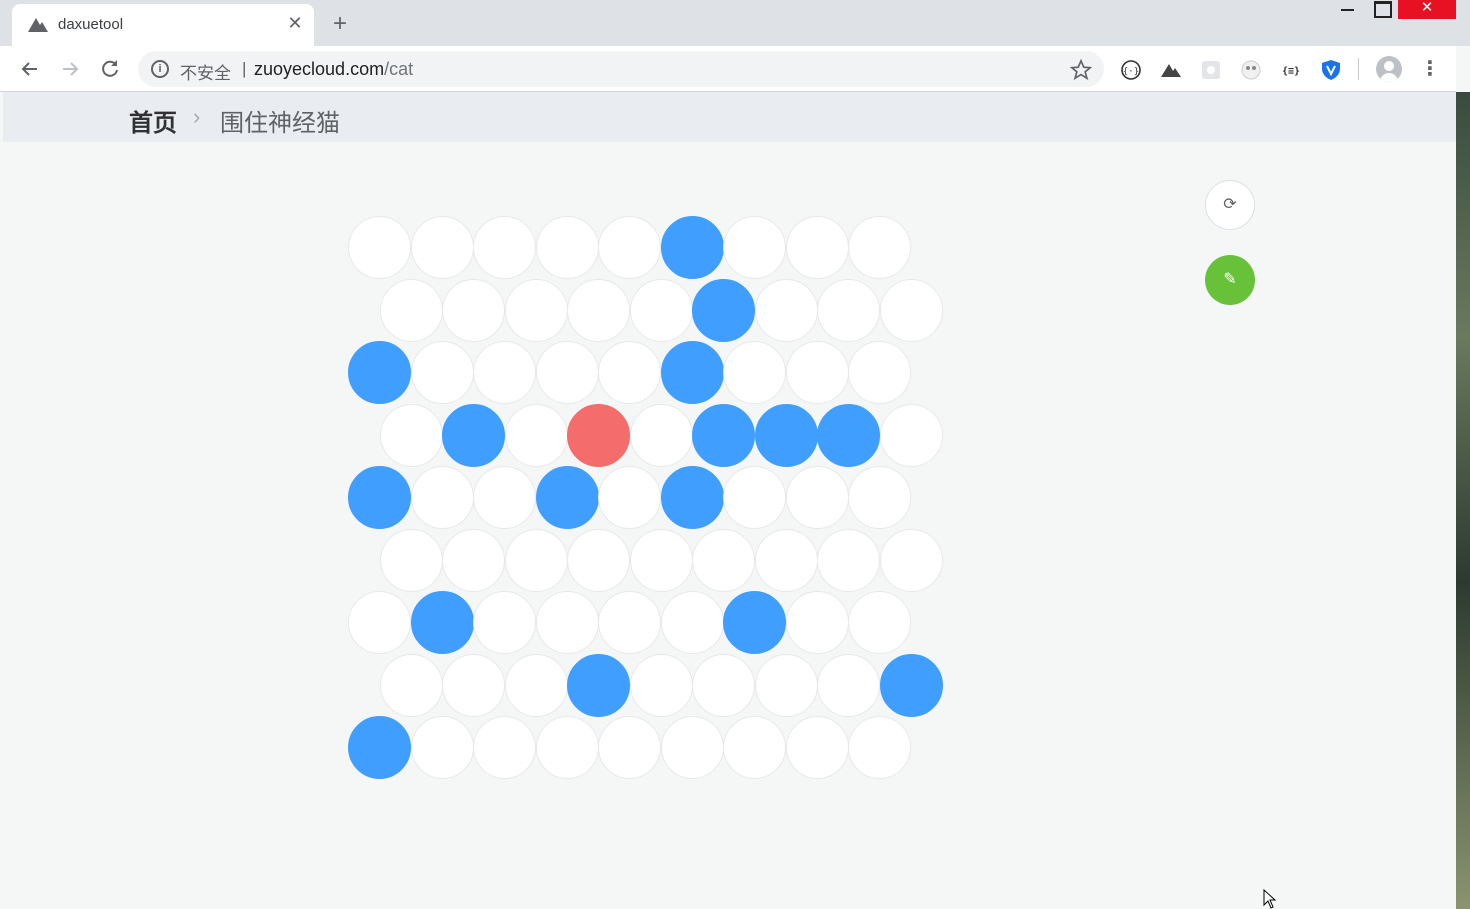 The width and height of the screenshot is (1470, 909). I want to click on browser-toolbar: i 不安全 | zuoyecloud.com/cat {·} {≡} ⋮, so click(728, 69).